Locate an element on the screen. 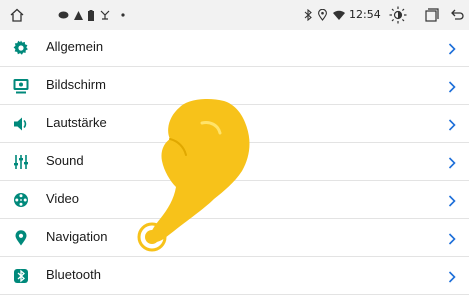 Image resolution: width=469 pixels, height=295 pixels. settings-item-label: Sound is located at coordinates (65, 160).